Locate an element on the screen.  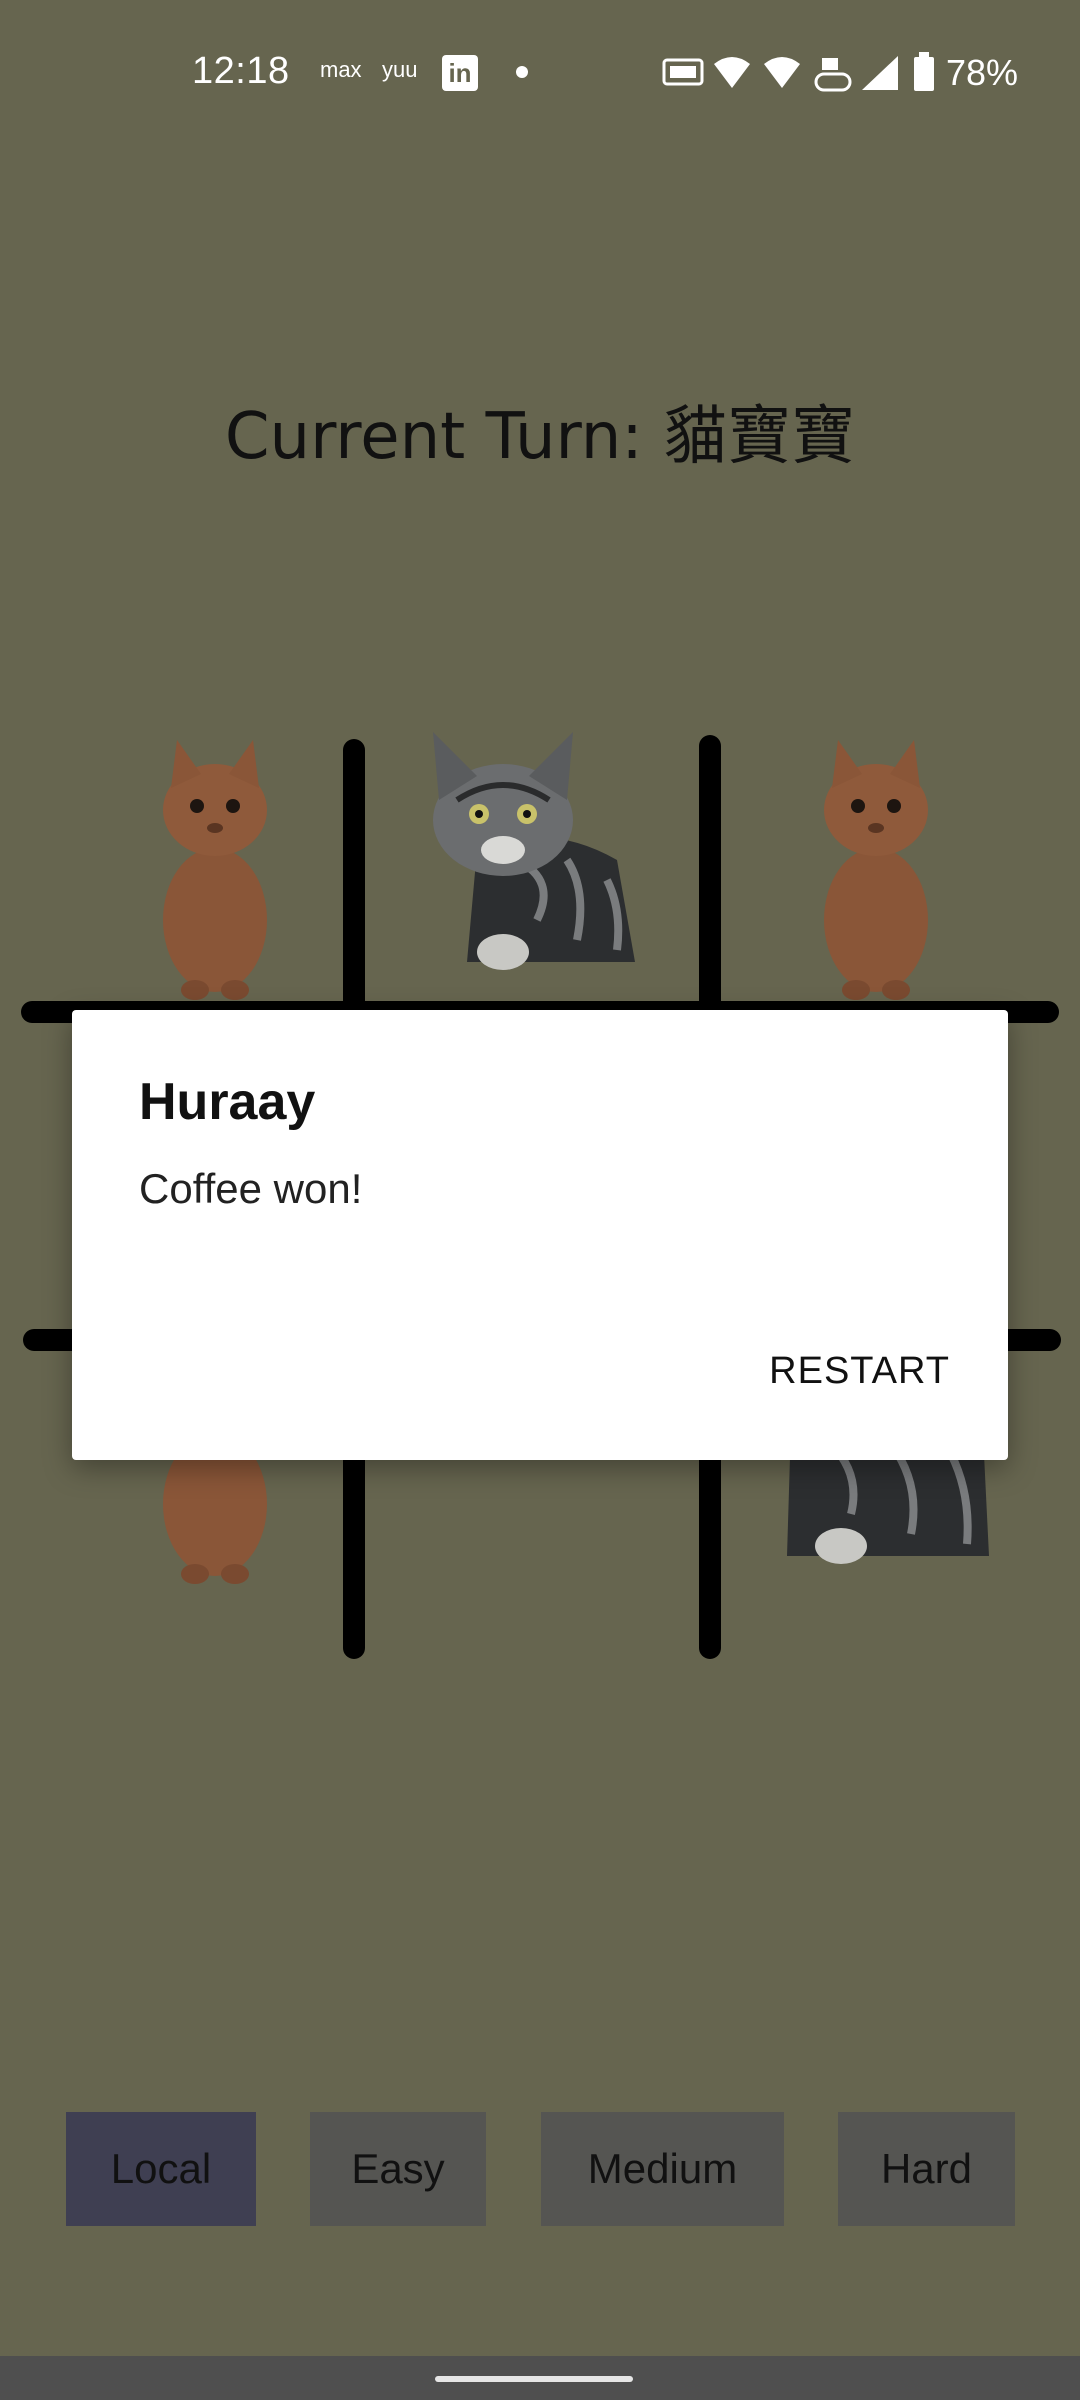
mode-hard-button: Hard is located at coordinates (926, 2169).